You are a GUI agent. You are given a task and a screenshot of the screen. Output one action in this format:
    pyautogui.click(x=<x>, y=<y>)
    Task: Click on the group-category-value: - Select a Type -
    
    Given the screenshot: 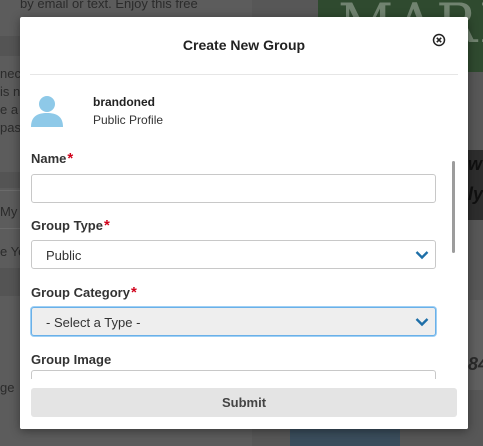 What is the action you would take?
    pyautogui.click(x=93, y=322)
    